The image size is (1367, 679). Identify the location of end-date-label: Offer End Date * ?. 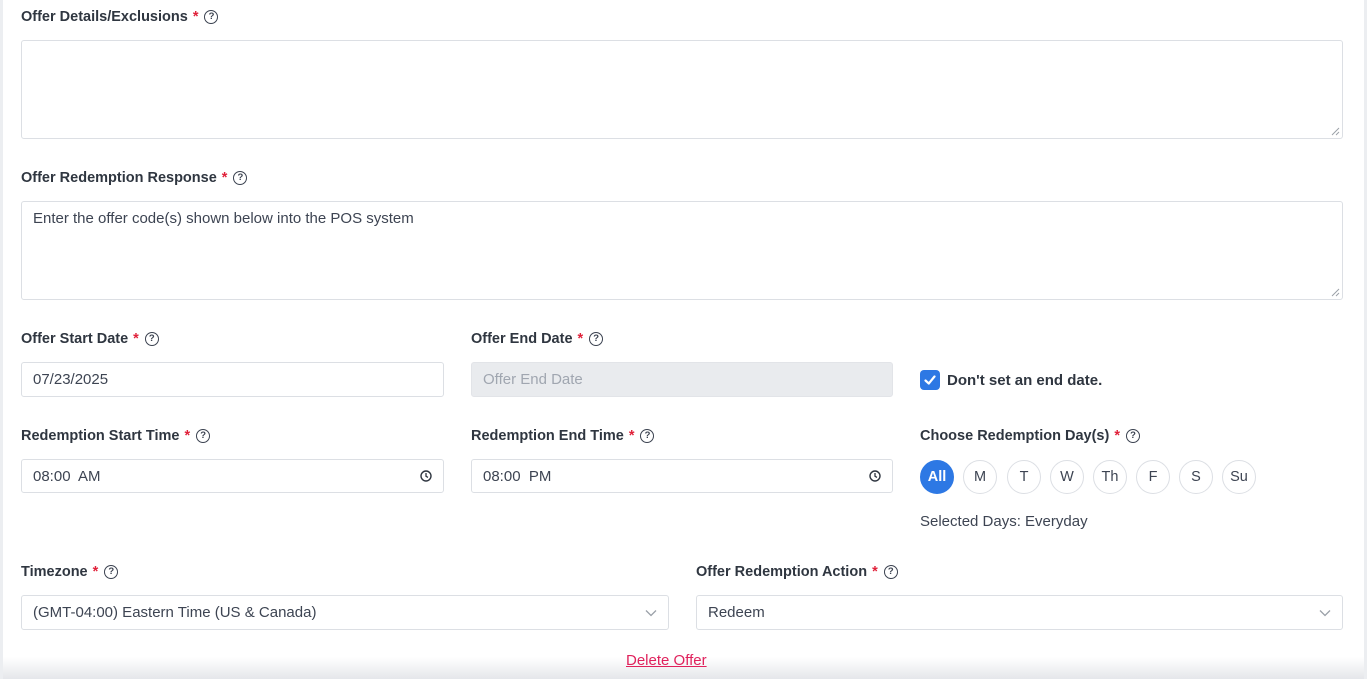
(537, 339).